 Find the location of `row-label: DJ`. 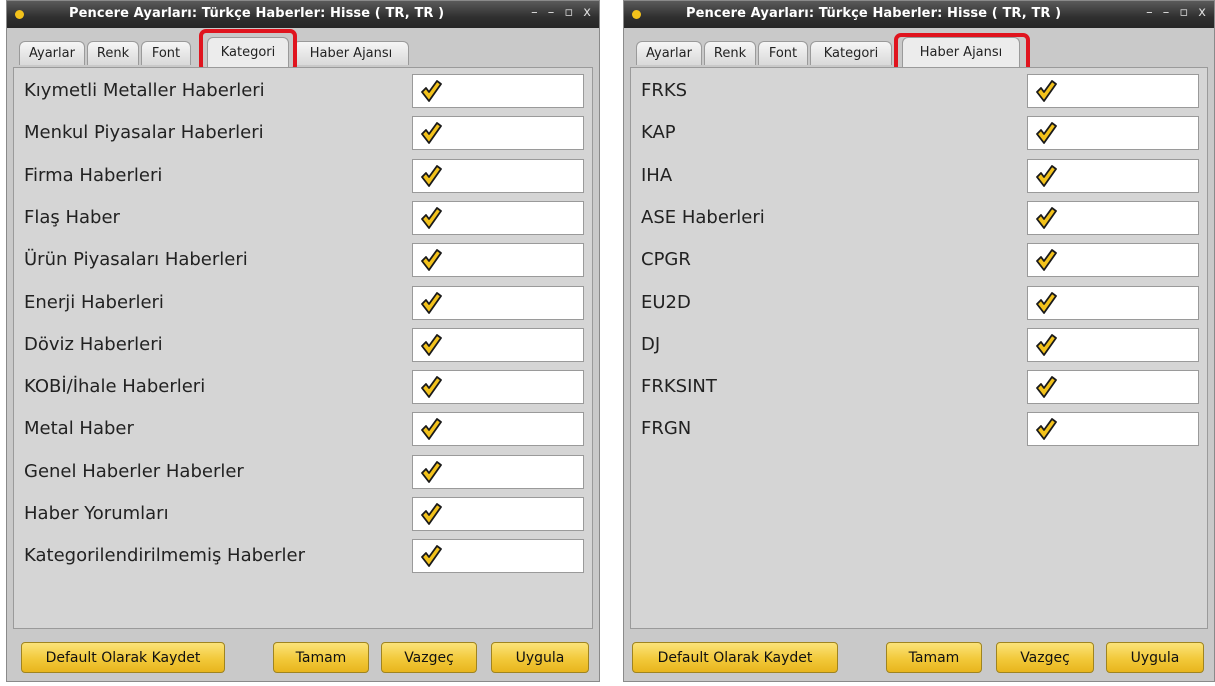

row-label: DJ is located at coordinates (651, 344).